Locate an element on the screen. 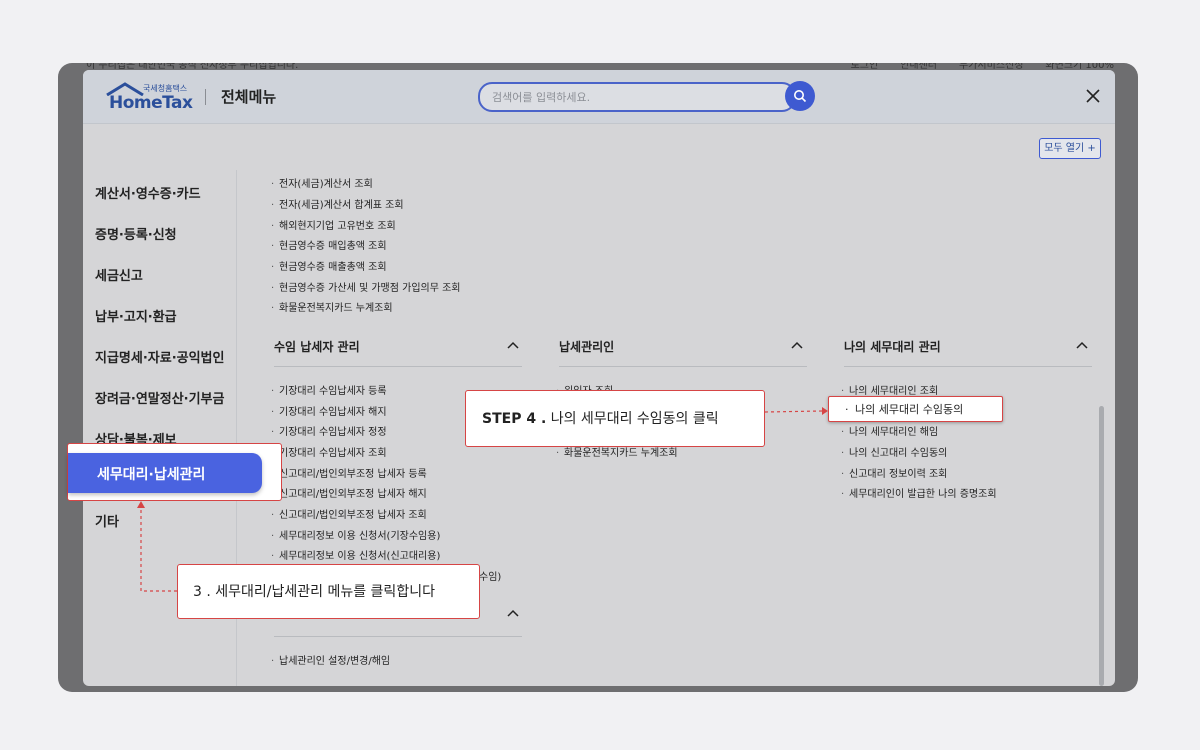  link-cargo-card: 화물운전복지카드 누계조회 is located at coordinates (332, 306).